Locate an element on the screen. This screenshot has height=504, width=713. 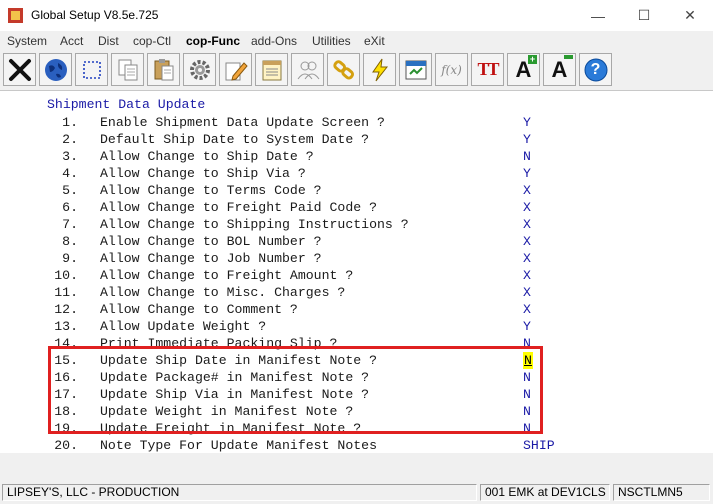
menu-acct: Acct is located at coordinates (71, 41).